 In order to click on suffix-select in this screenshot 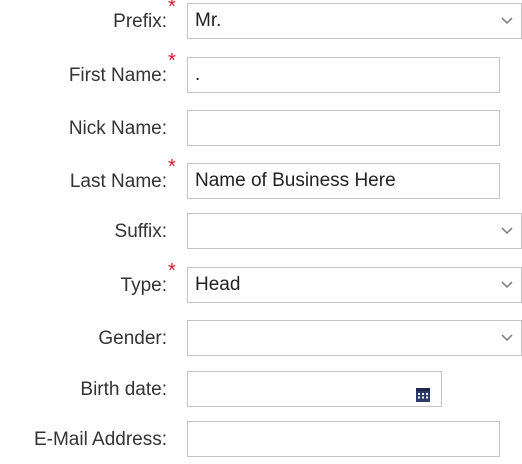, I will do `click(354, 231)`.